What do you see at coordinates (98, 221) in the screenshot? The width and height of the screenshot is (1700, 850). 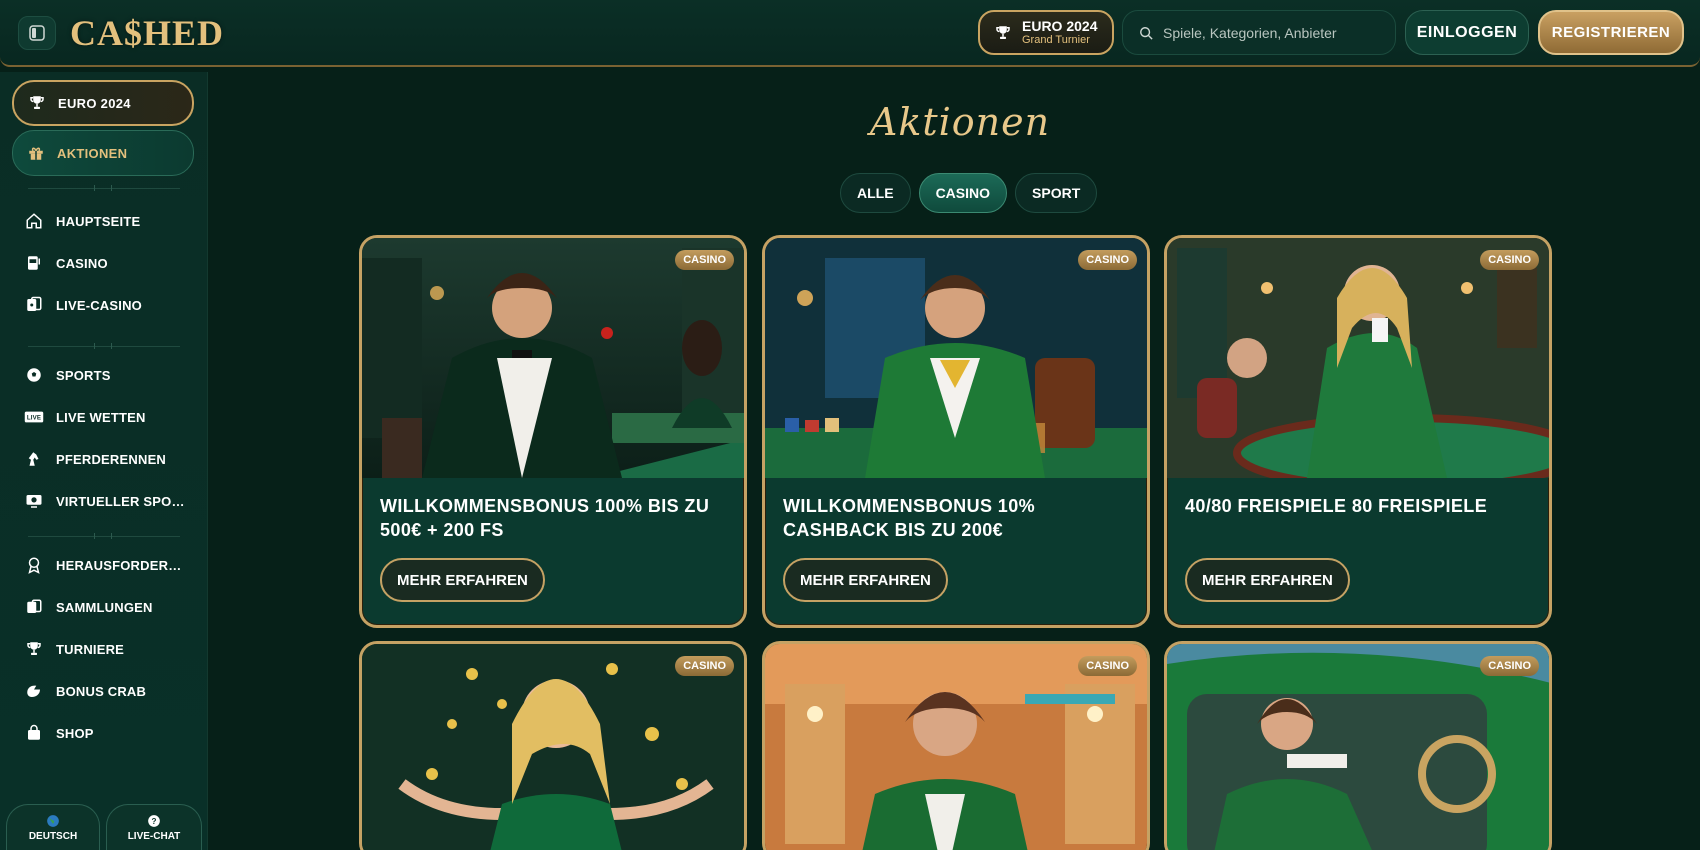 I see `sidebar-item-label: HAUPTSEITE` at bounding box center [98, 221].